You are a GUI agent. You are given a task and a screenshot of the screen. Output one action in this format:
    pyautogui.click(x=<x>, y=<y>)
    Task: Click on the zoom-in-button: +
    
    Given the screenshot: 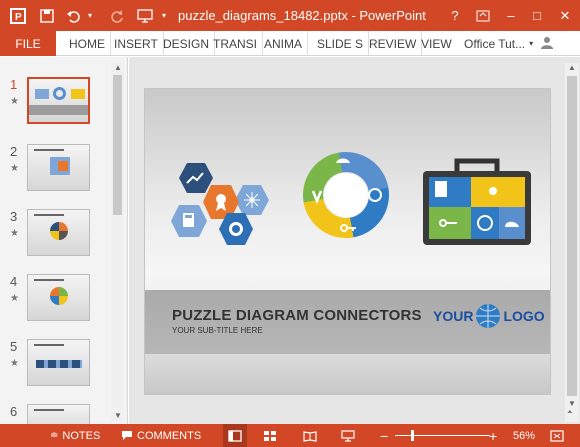 What is the action you would take?
    pyautogui.click(x=493, y=435)
    